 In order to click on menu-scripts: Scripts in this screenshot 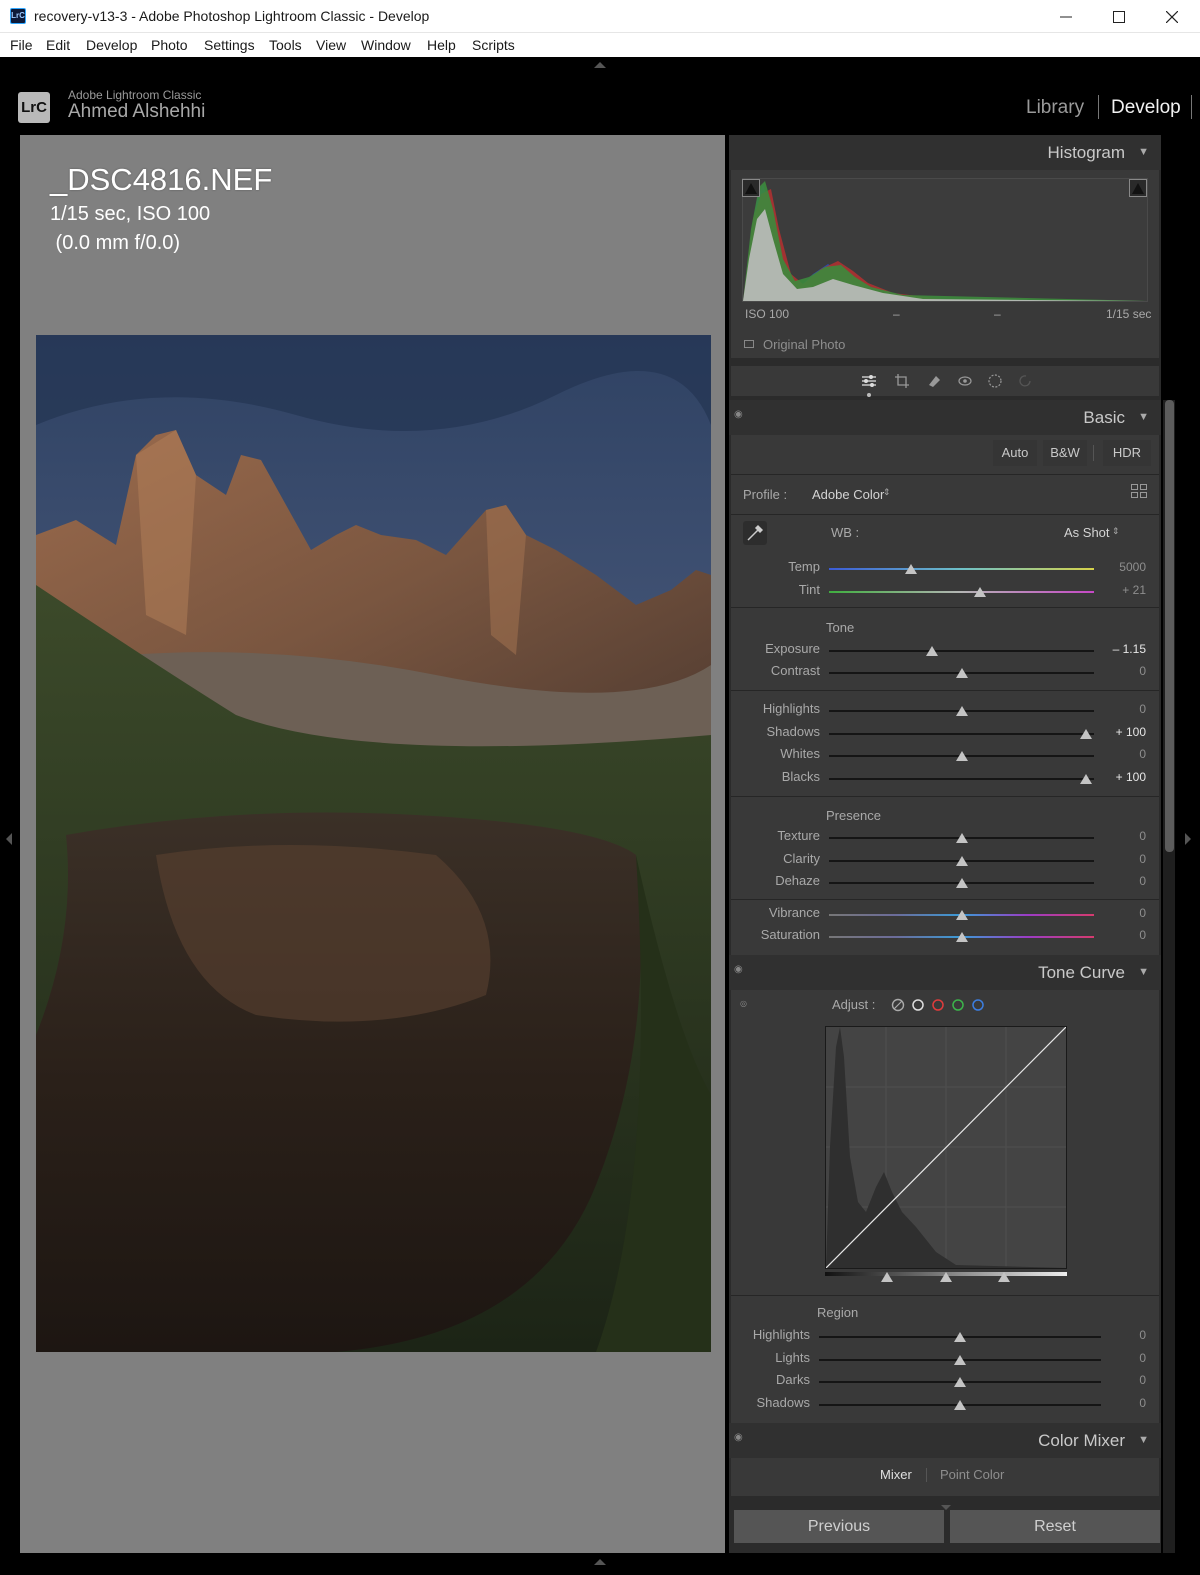, I will do `click(493, 45)`.